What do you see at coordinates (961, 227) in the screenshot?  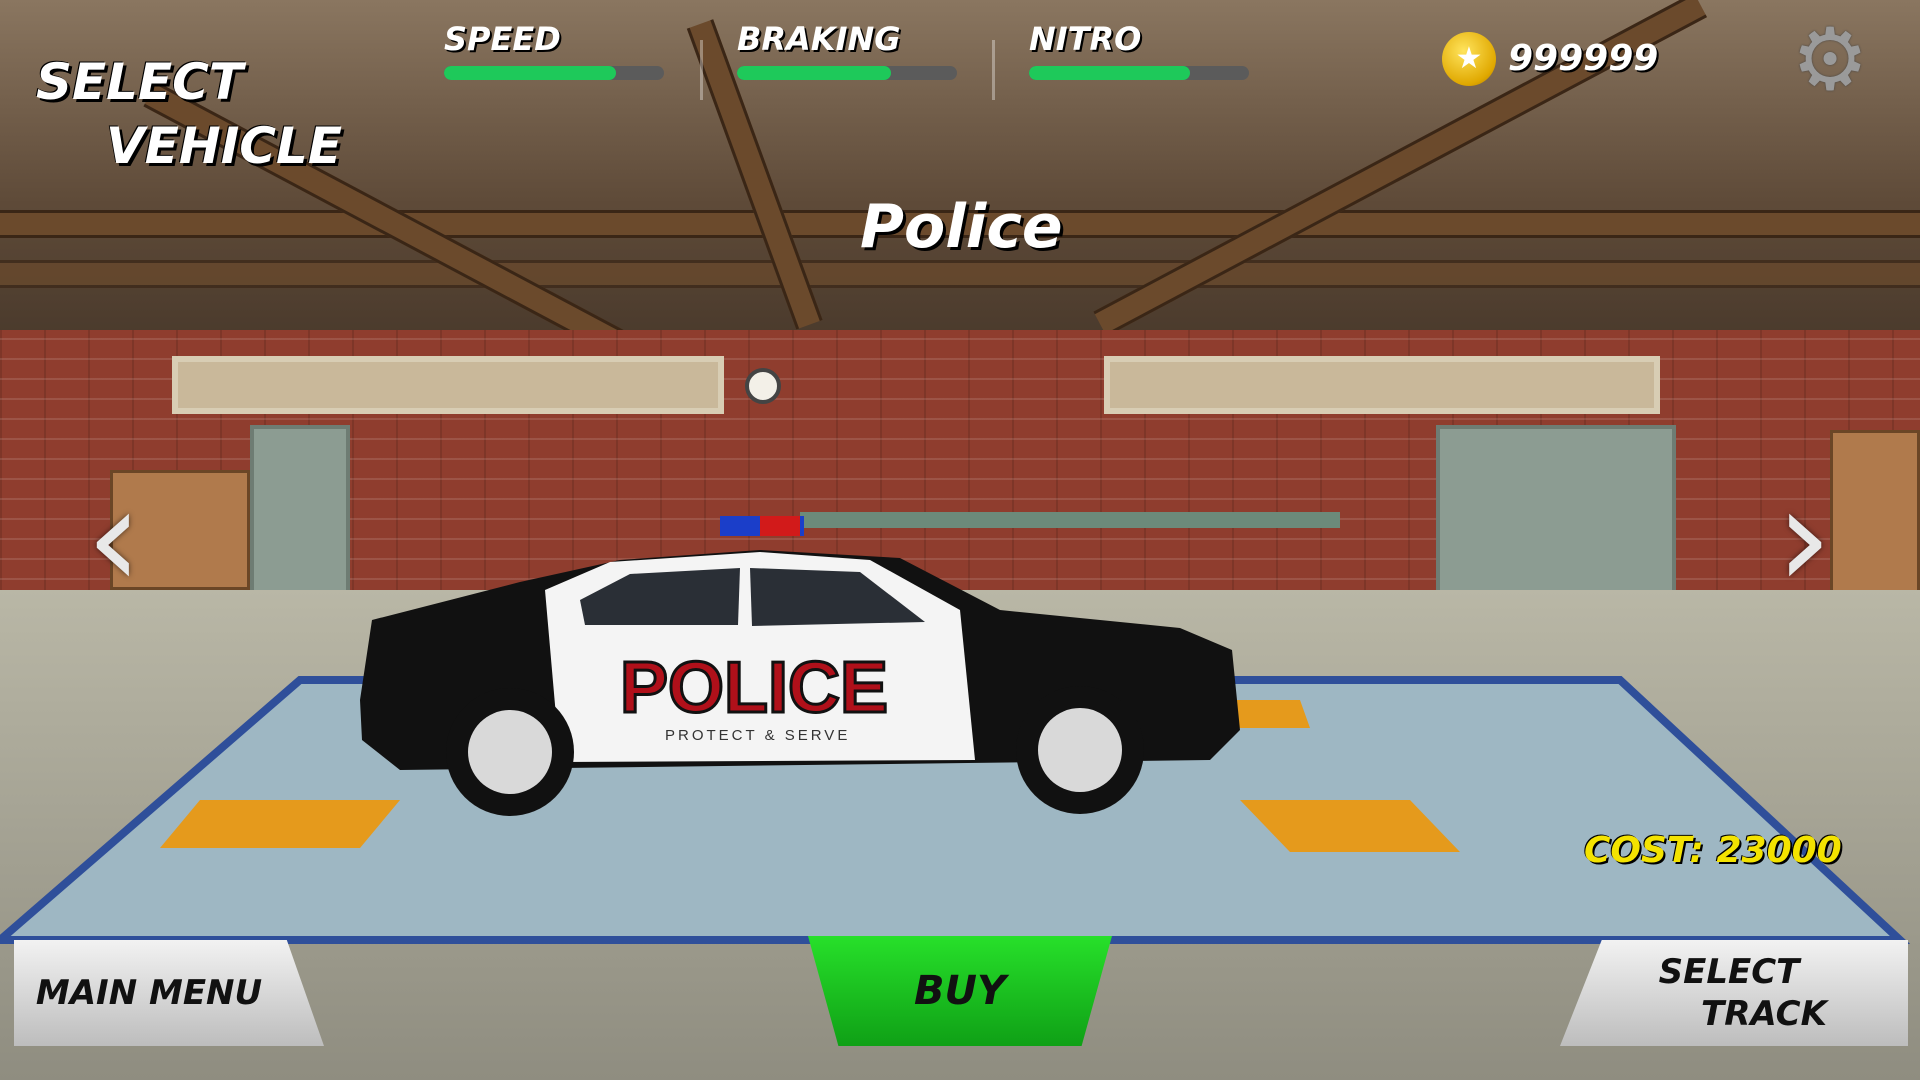 I see `vehicle-name: Police` at bounding box center [961, 227].